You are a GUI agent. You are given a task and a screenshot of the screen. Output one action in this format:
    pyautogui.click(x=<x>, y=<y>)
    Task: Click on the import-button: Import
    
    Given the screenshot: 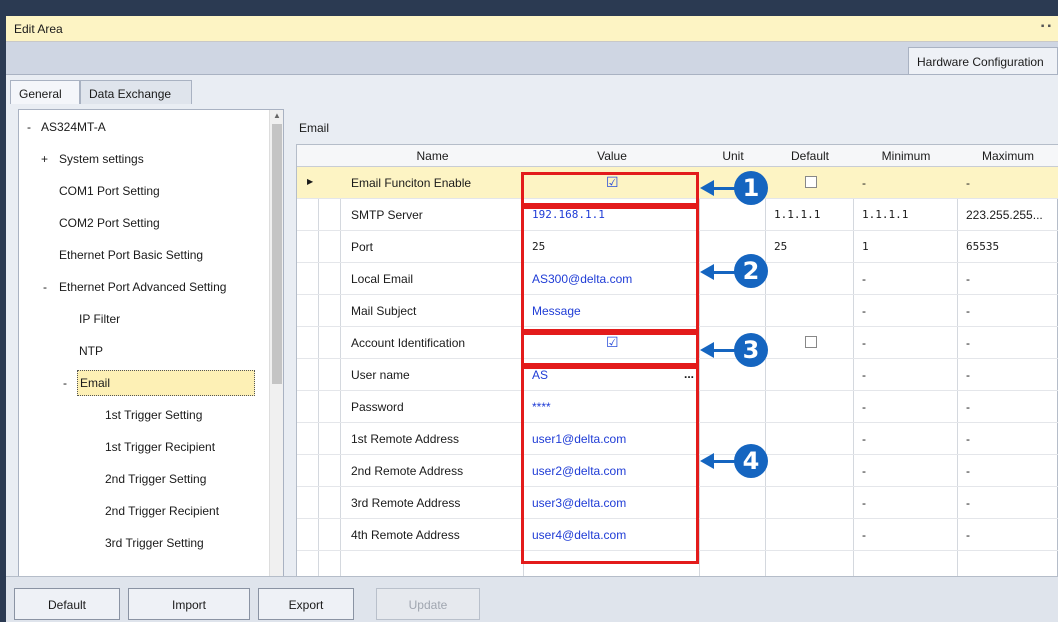 What is the action you would take?
    pyautogui.click(x=189, y=604)
    